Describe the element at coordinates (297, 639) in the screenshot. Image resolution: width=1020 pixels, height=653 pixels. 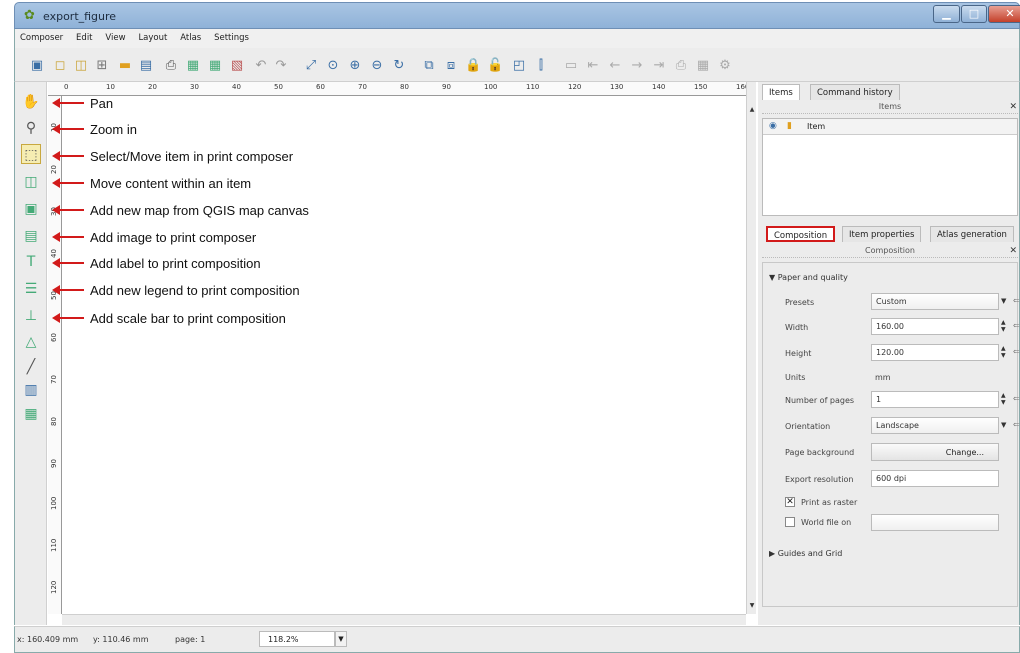
I see `zoom-field: 118.2%` at that location.